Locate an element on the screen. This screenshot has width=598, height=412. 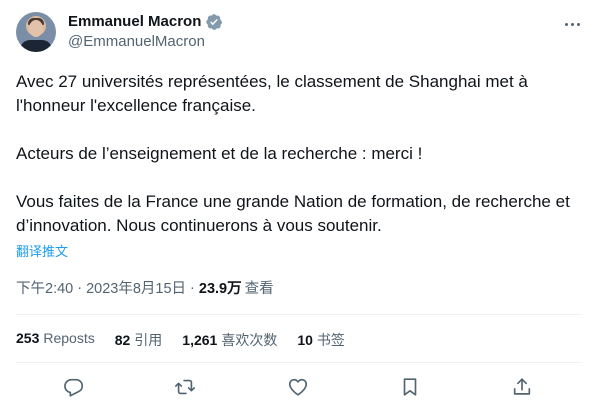
engagement-stats: 253 Reposts 82 引用 1,261 喜欢次数 10 书签 is located at coordinates (180, 340).